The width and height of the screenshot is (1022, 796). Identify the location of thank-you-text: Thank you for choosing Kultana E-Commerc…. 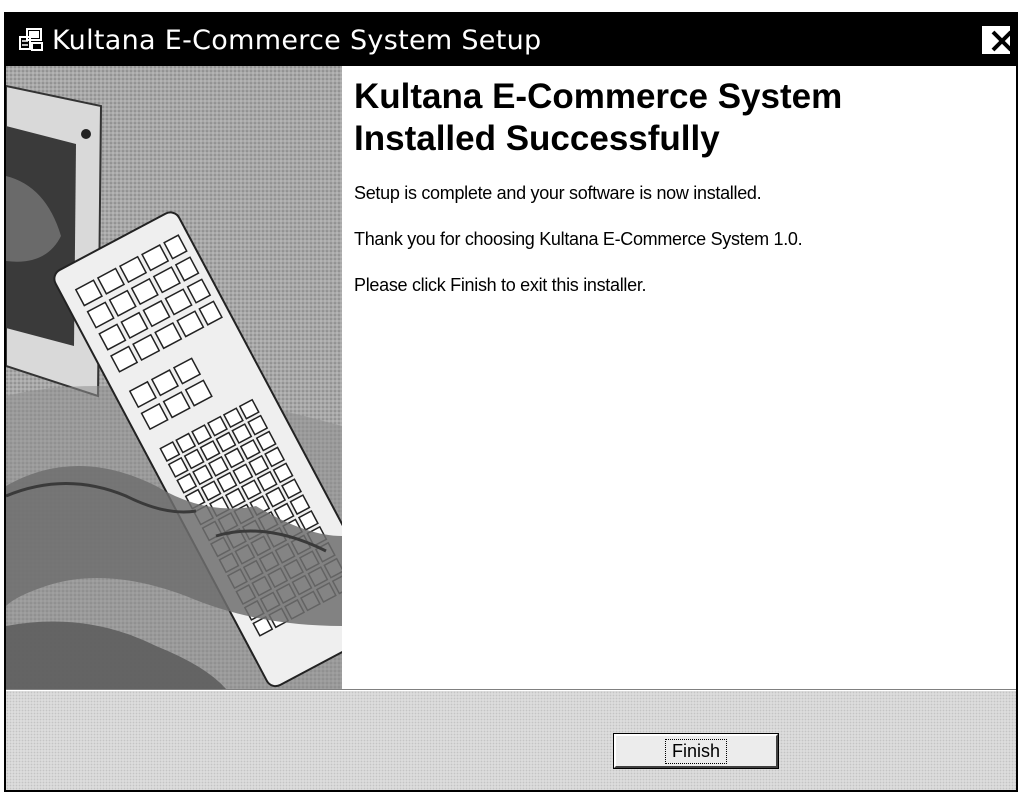
(578, 239).